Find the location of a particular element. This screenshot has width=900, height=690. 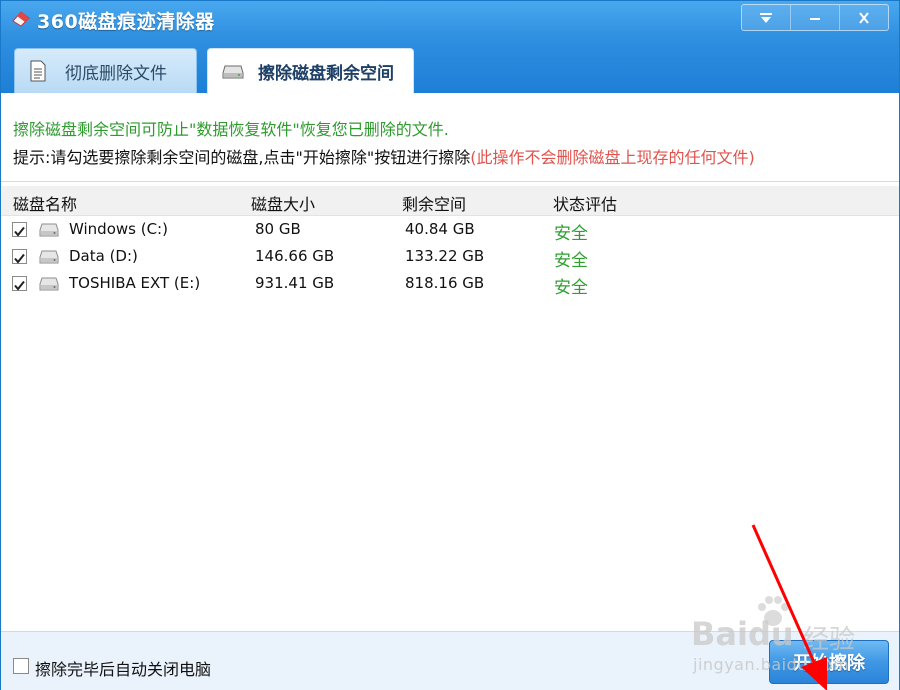

disk-row: Data (D:) 146.66 GB 133.22 GB 安全 is located at coordinates (450, 257).